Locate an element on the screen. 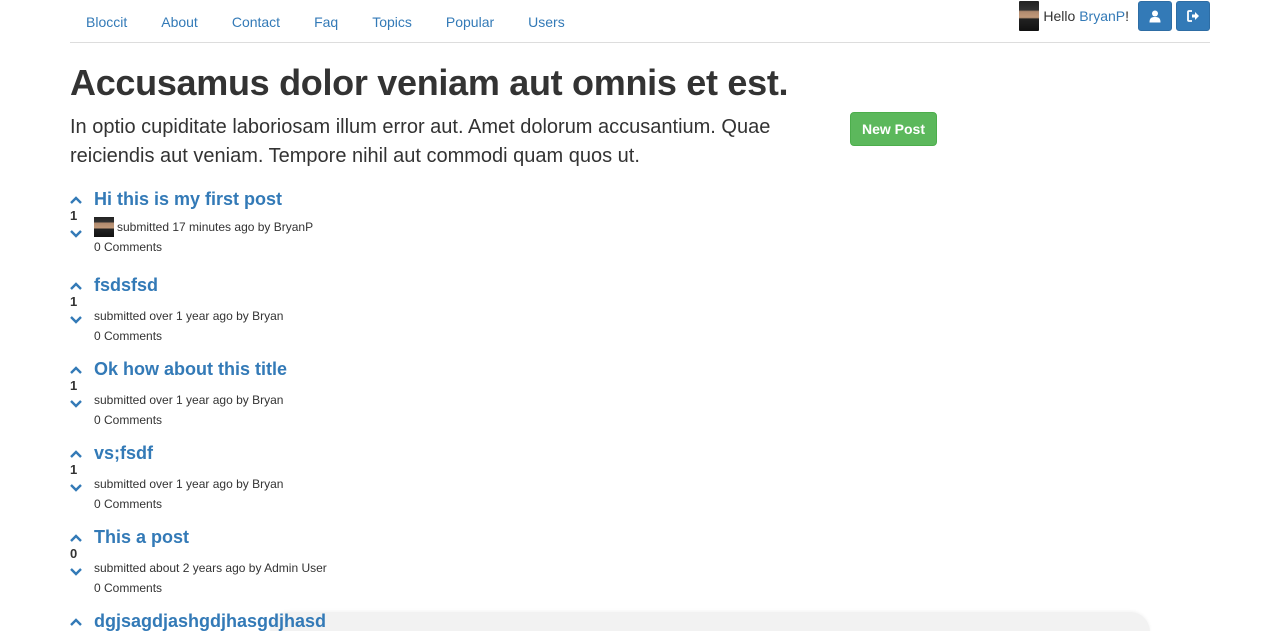  post-title-link: fsdsfsd is located at coordinates (126, 285).